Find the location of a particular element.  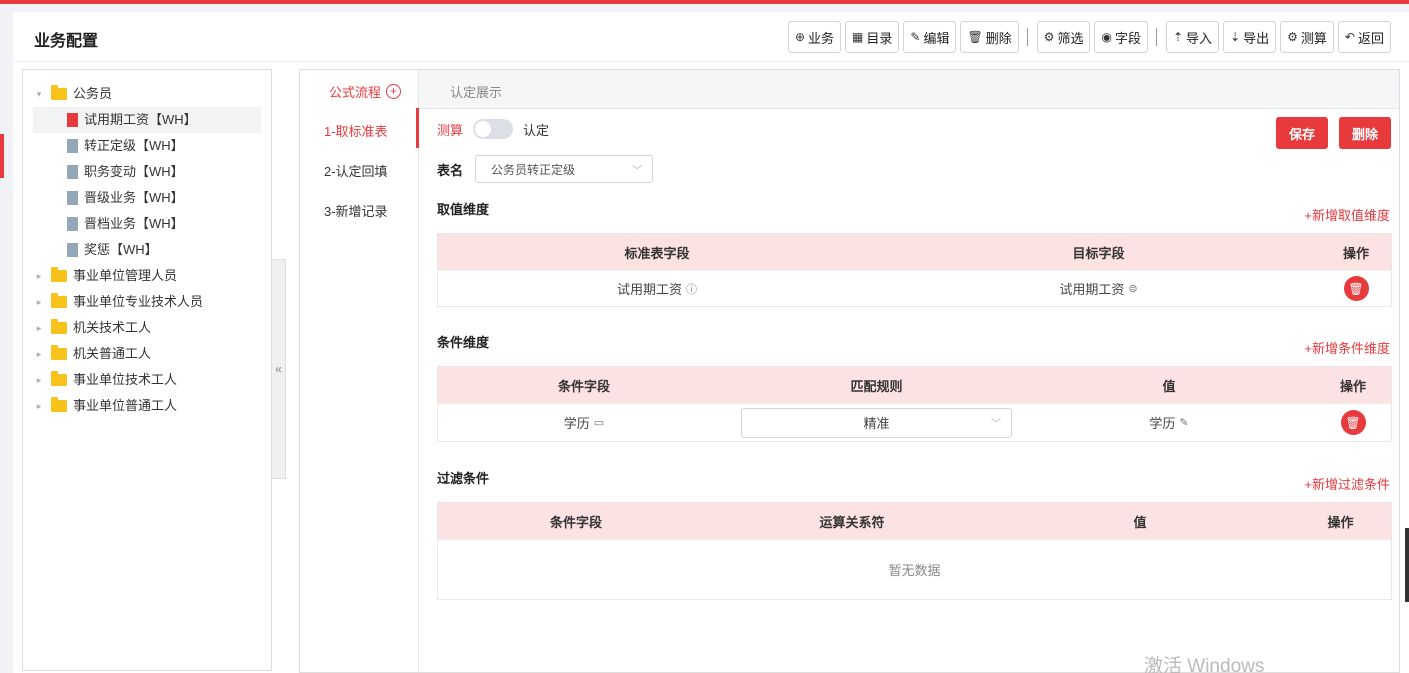

field-button-label: 字段 is located at coordinates (1127, 38).